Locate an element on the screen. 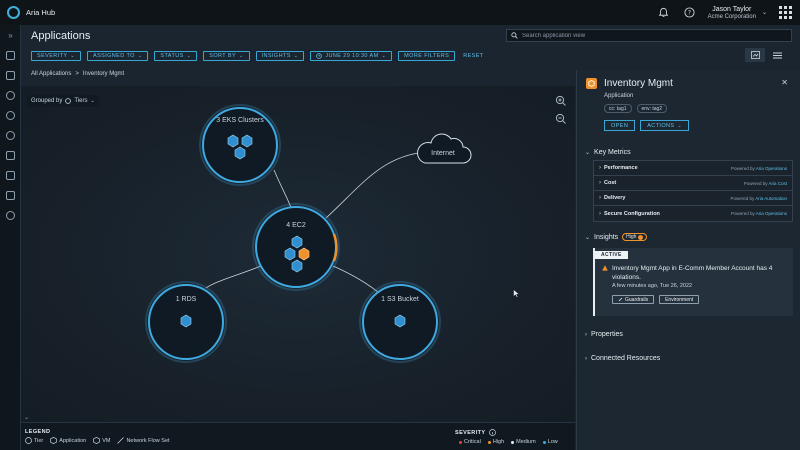  date-filter: JUNE 29 10:30 AM ⌄ is located at coordinates (351, 56).